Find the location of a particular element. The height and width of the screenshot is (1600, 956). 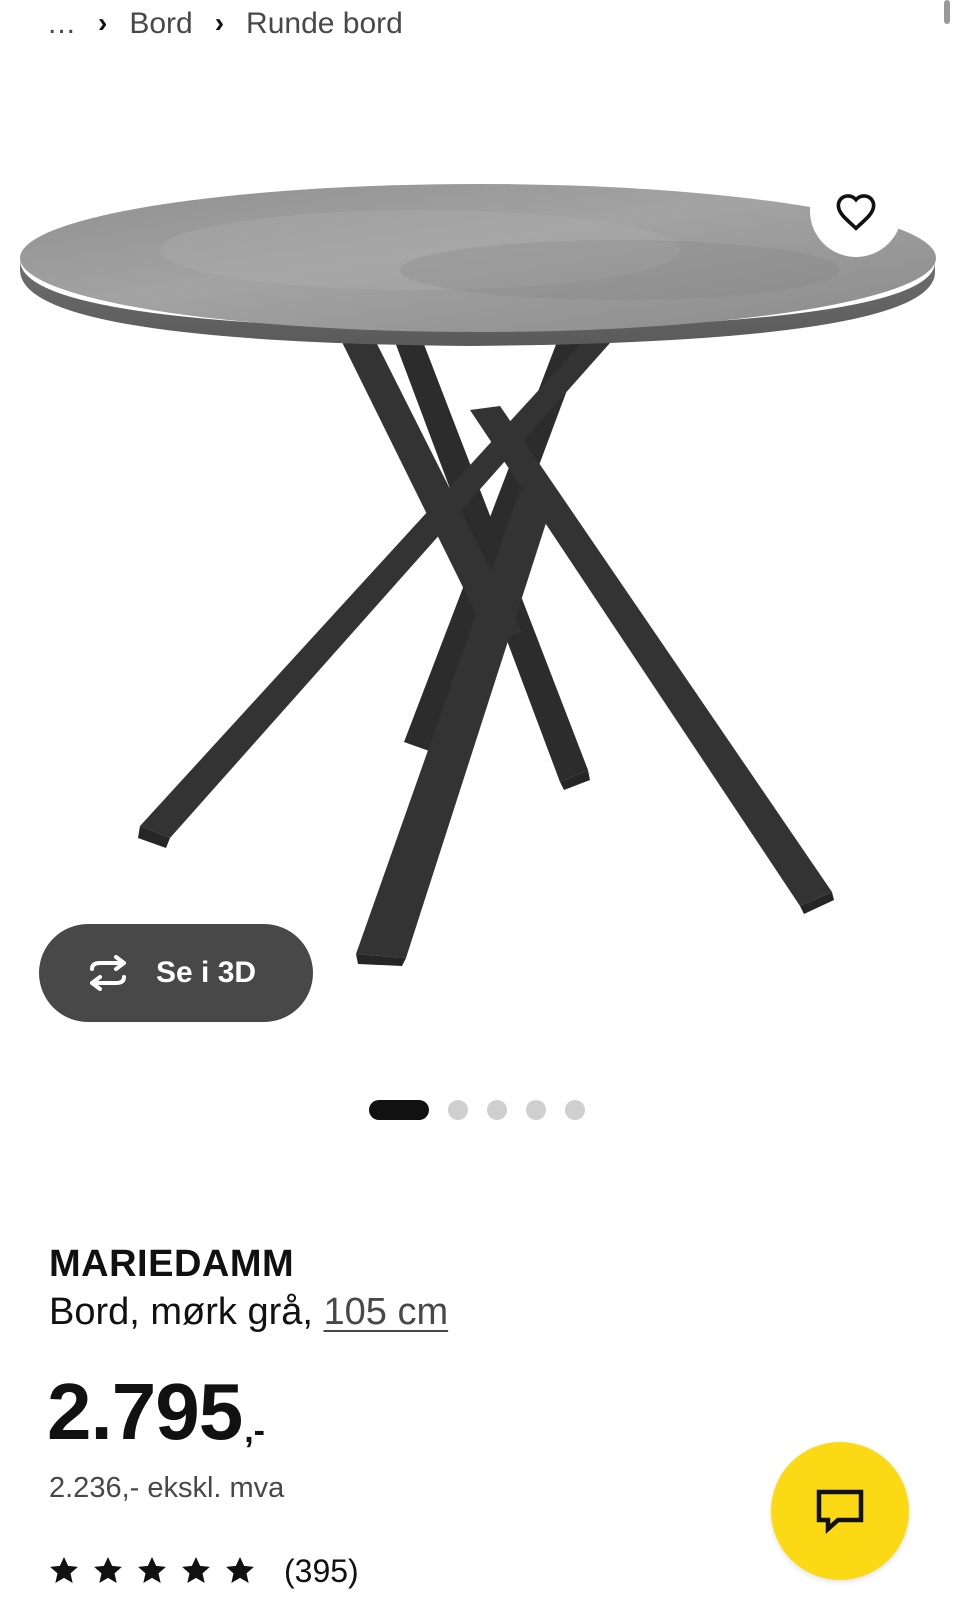

favourite-button is located at coordinates (856, 211).